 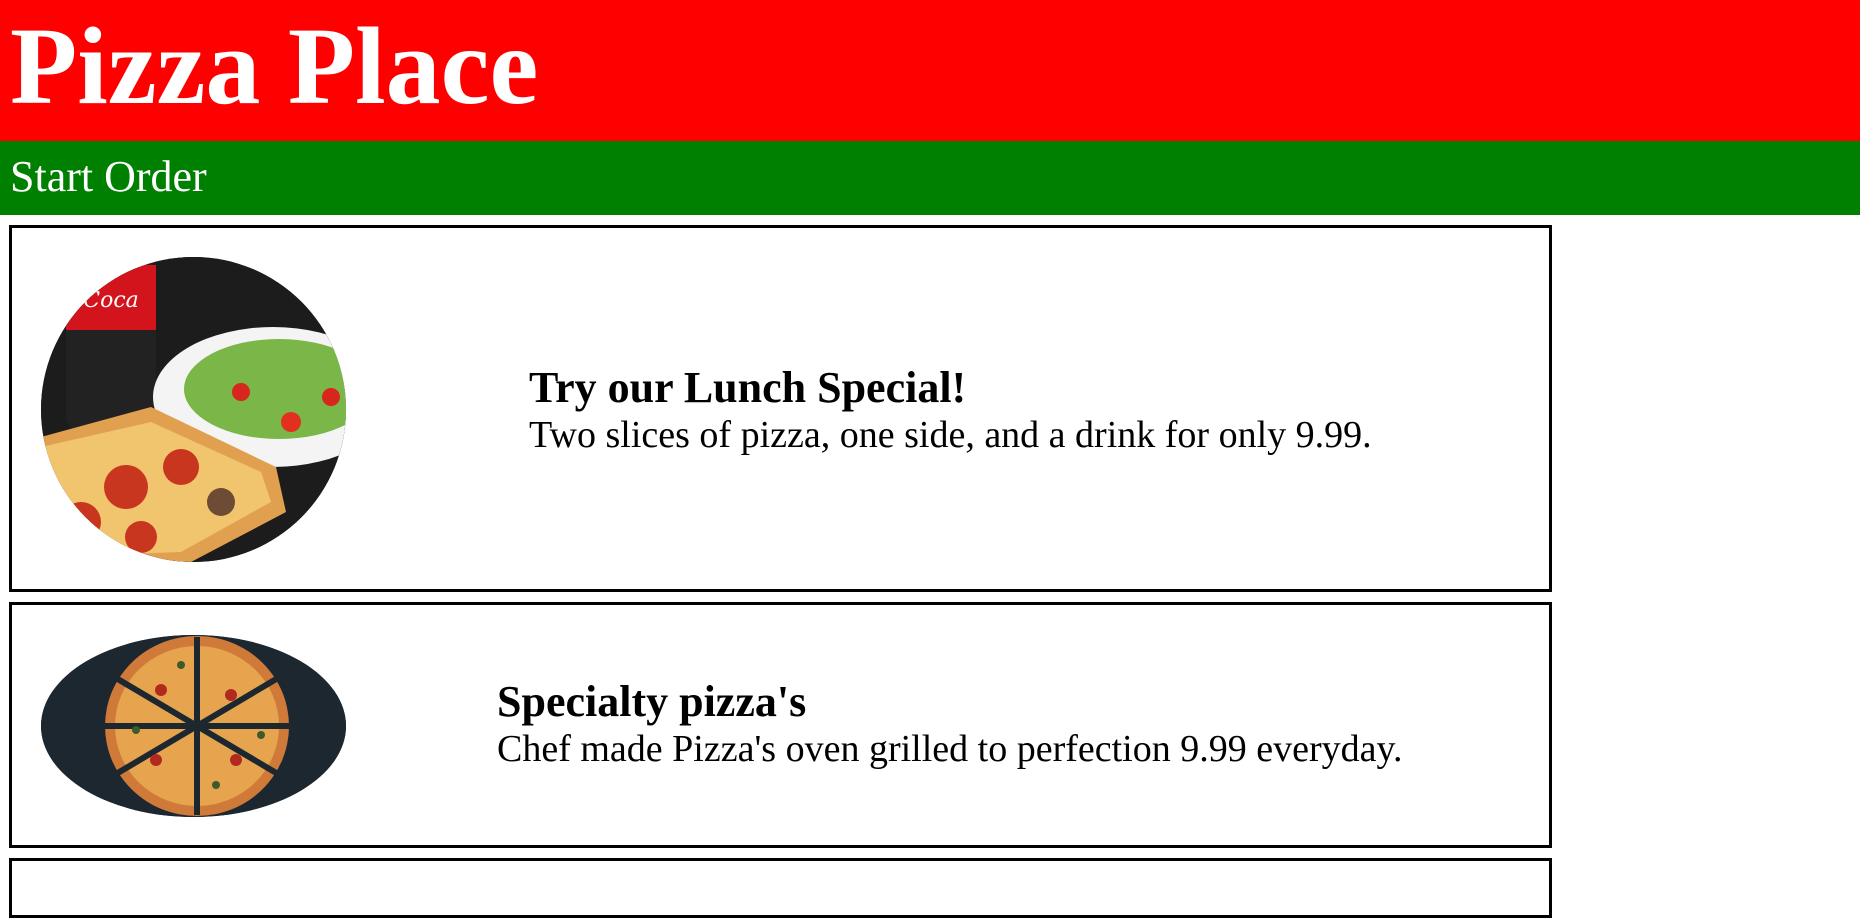 I want to click on nav-bar: Start Order, so click(x=930, y=178).